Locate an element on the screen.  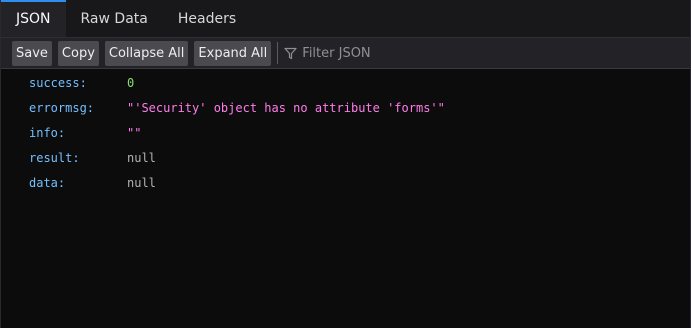
json-value: "" is located at coordinates (134, 132).